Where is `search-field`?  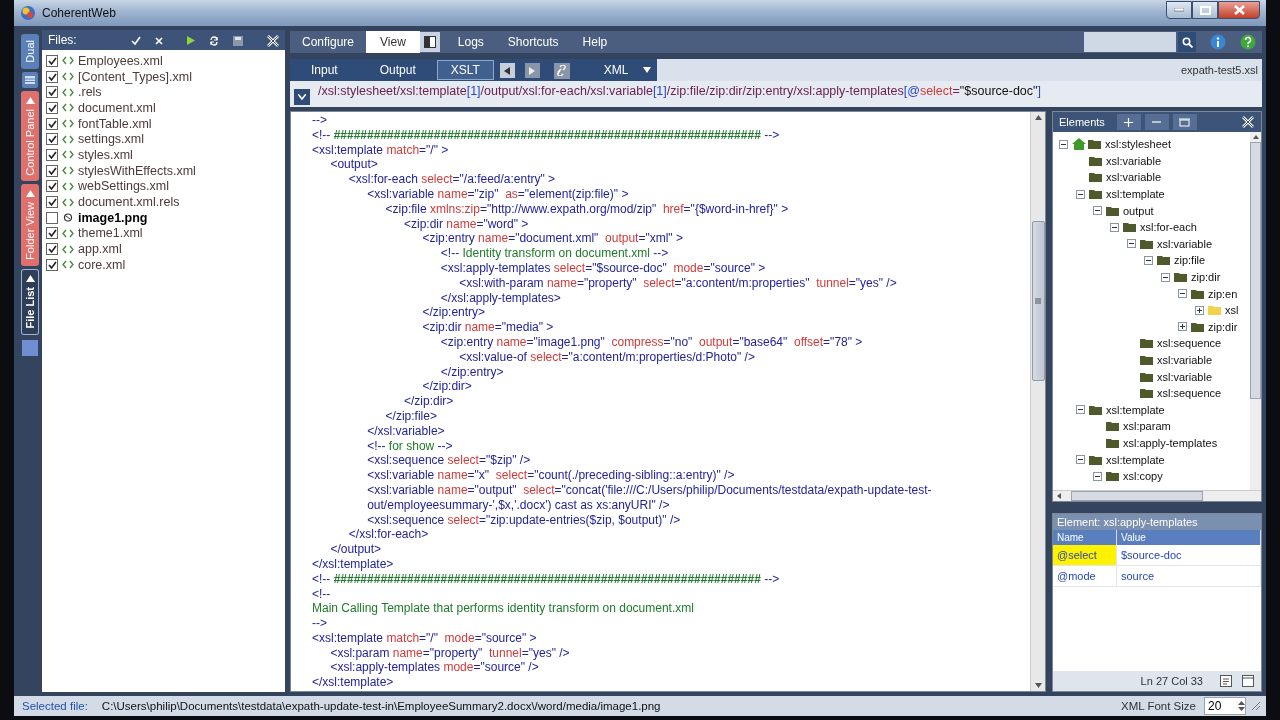 search-field is located at coordinates (1130, 42).